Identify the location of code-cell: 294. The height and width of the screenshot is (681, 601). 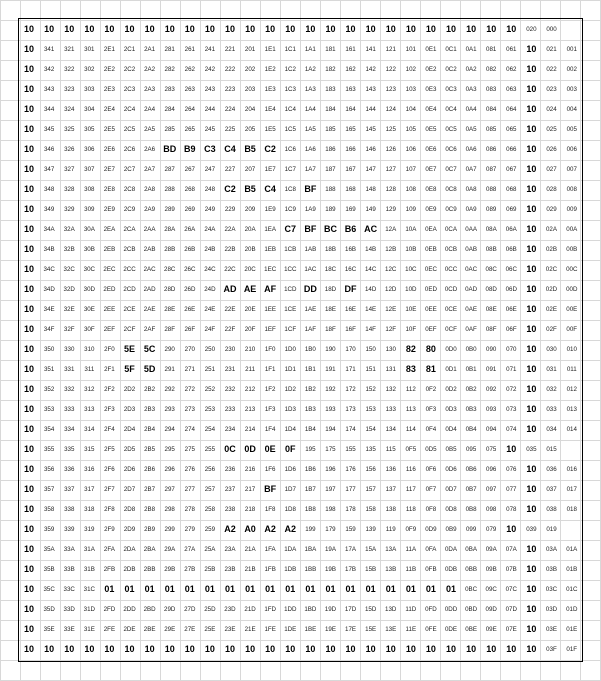
(169, 429).